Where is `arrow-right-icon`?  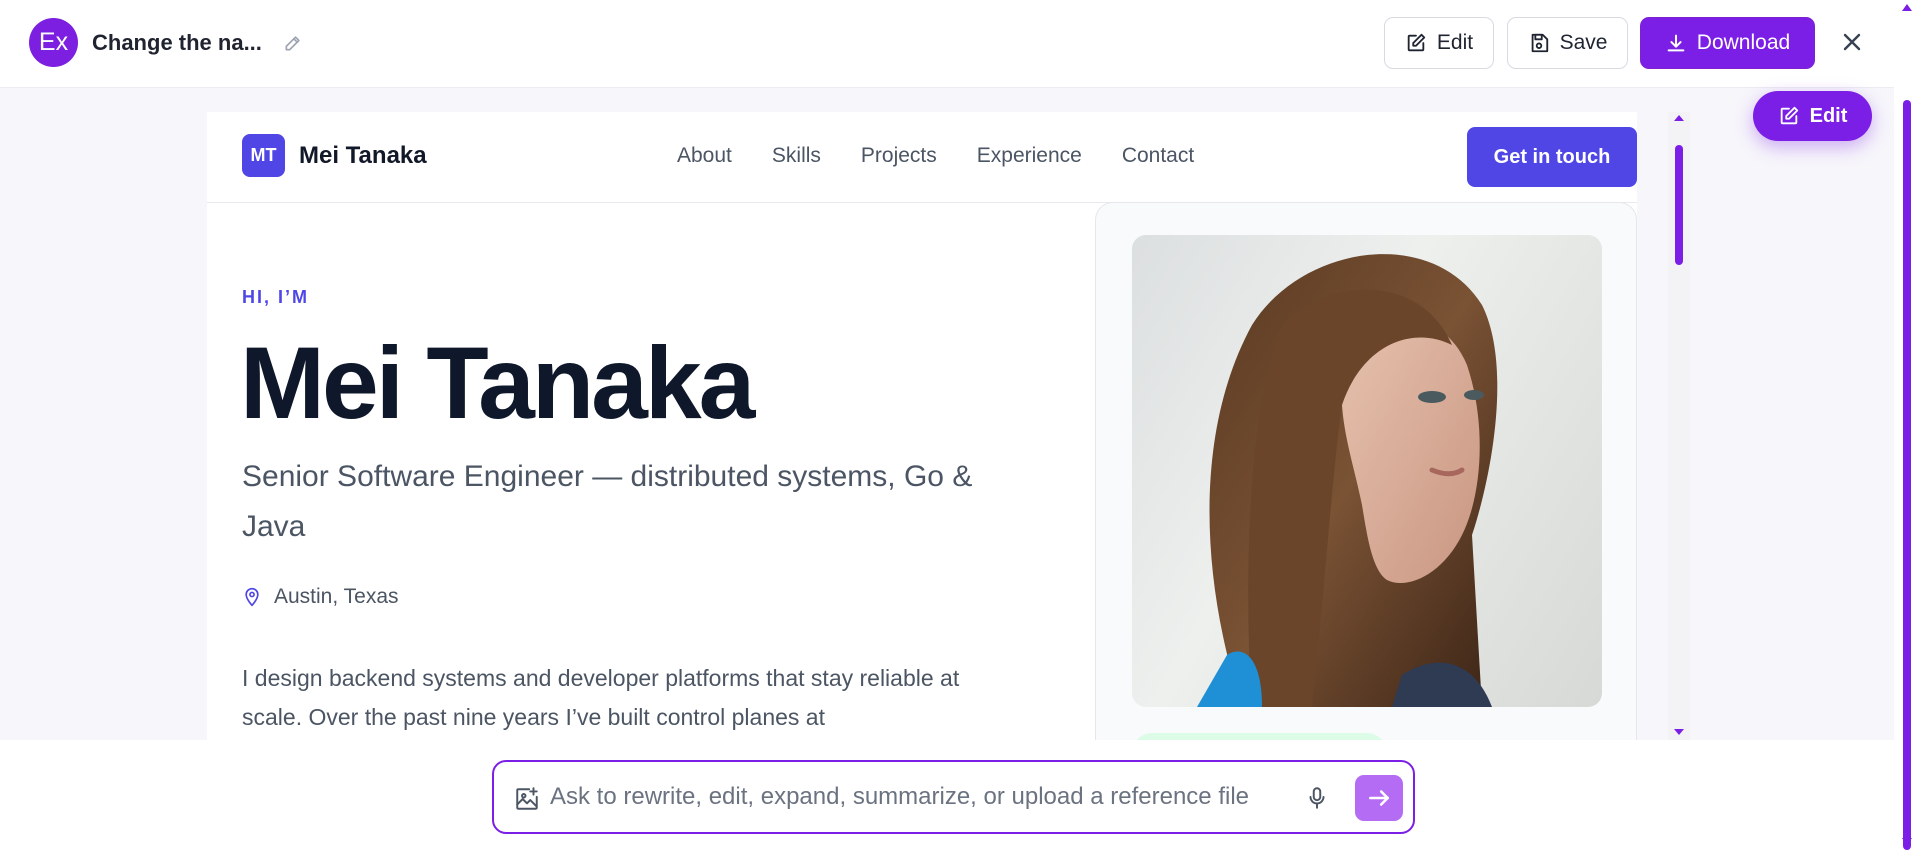
arrow-right-icon is located at coordinates (1379, 798).